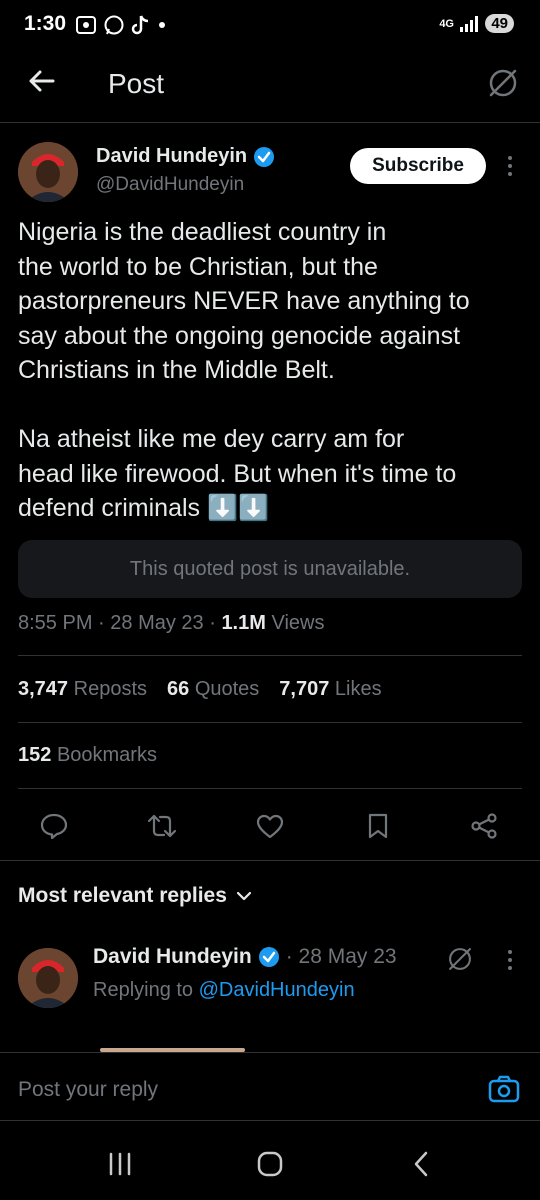  I want to click on repost-icon, so click(162, 826).